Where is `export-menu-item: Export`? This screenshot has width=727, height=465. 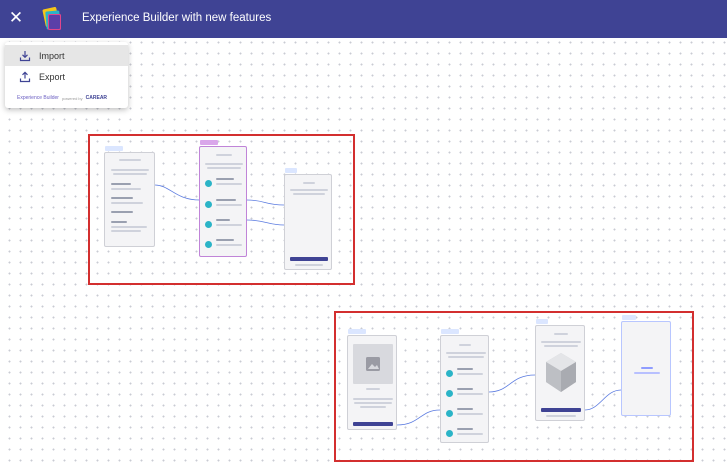 export-menu-item: Export is located at coordinates (66, 76).